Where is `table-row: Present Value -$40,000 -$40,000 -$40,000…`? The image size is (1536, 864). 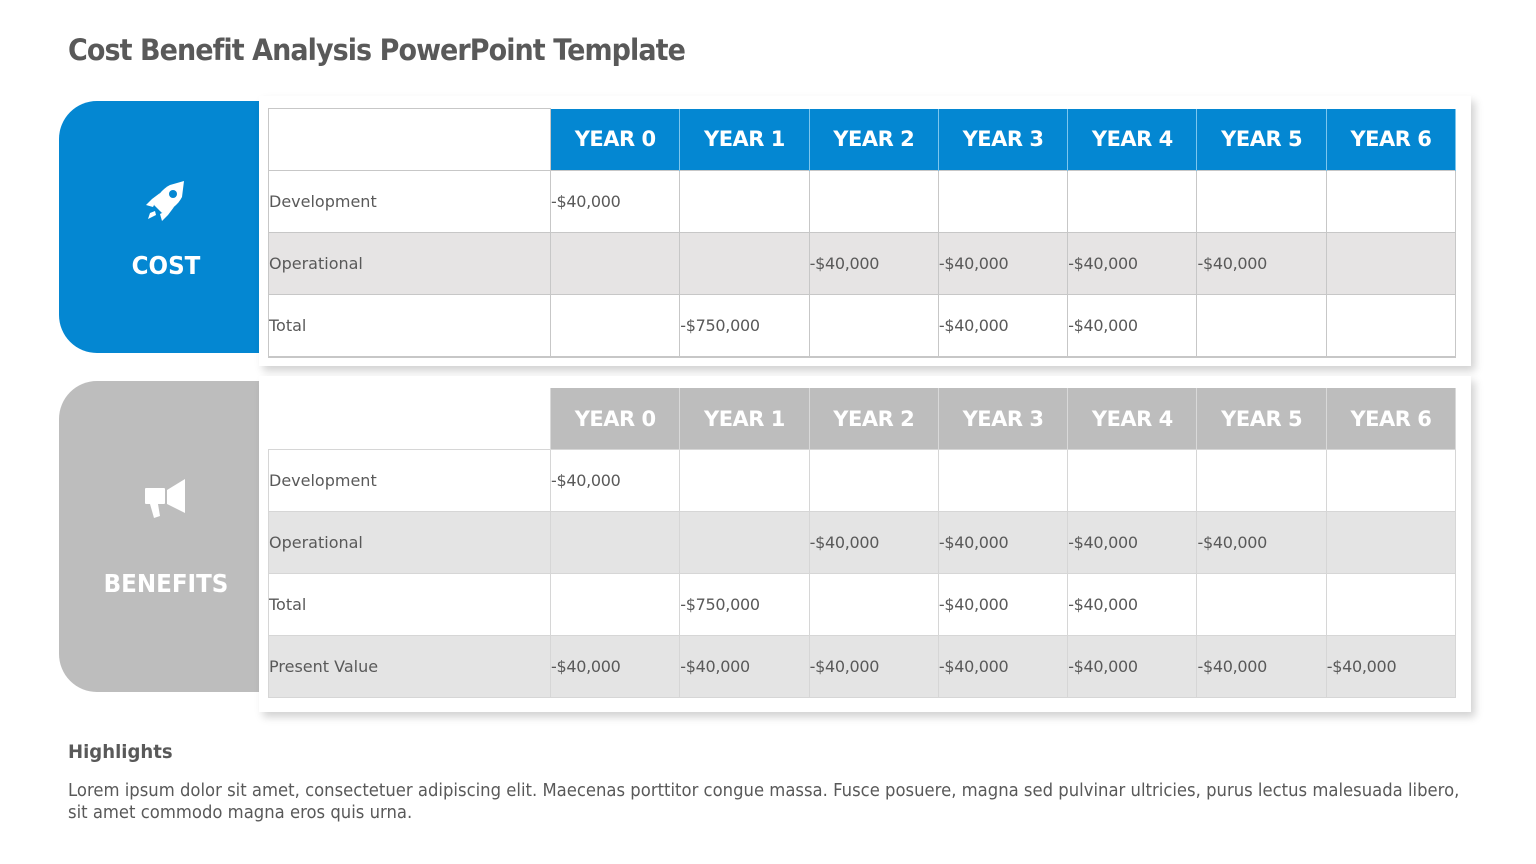
table-row: Present Value -$40,000 -$40,000 -$40,000… is located at coordinates (862, 666).